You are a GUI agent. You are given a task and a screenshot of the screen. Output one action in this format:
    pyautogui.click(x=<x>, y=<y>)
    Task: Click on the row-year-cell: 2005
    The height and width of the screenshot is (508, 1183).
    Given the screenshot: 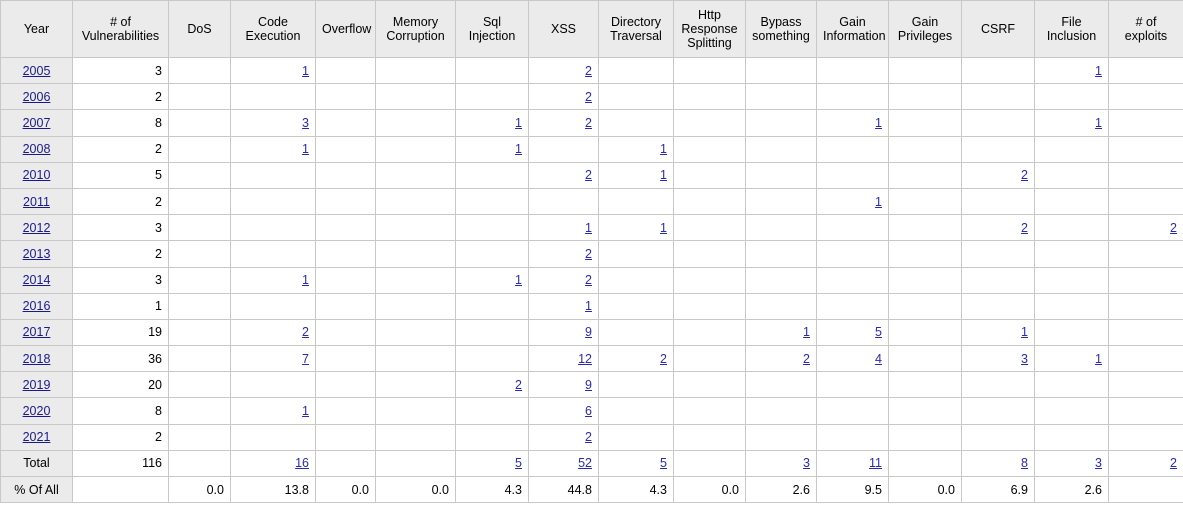 What is the action you would take?
    pyautogui.click(x=36, y=70)
    